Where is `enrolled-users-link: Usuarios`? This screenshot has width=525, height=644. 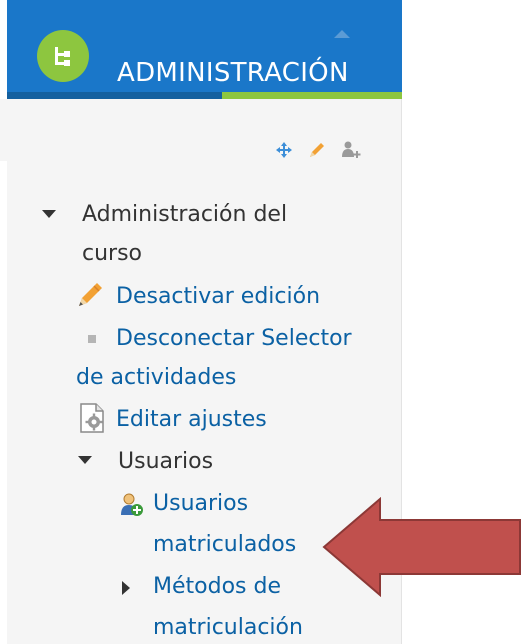 enrolled-users-link: Usuarios is located at coordinates (200, 504).